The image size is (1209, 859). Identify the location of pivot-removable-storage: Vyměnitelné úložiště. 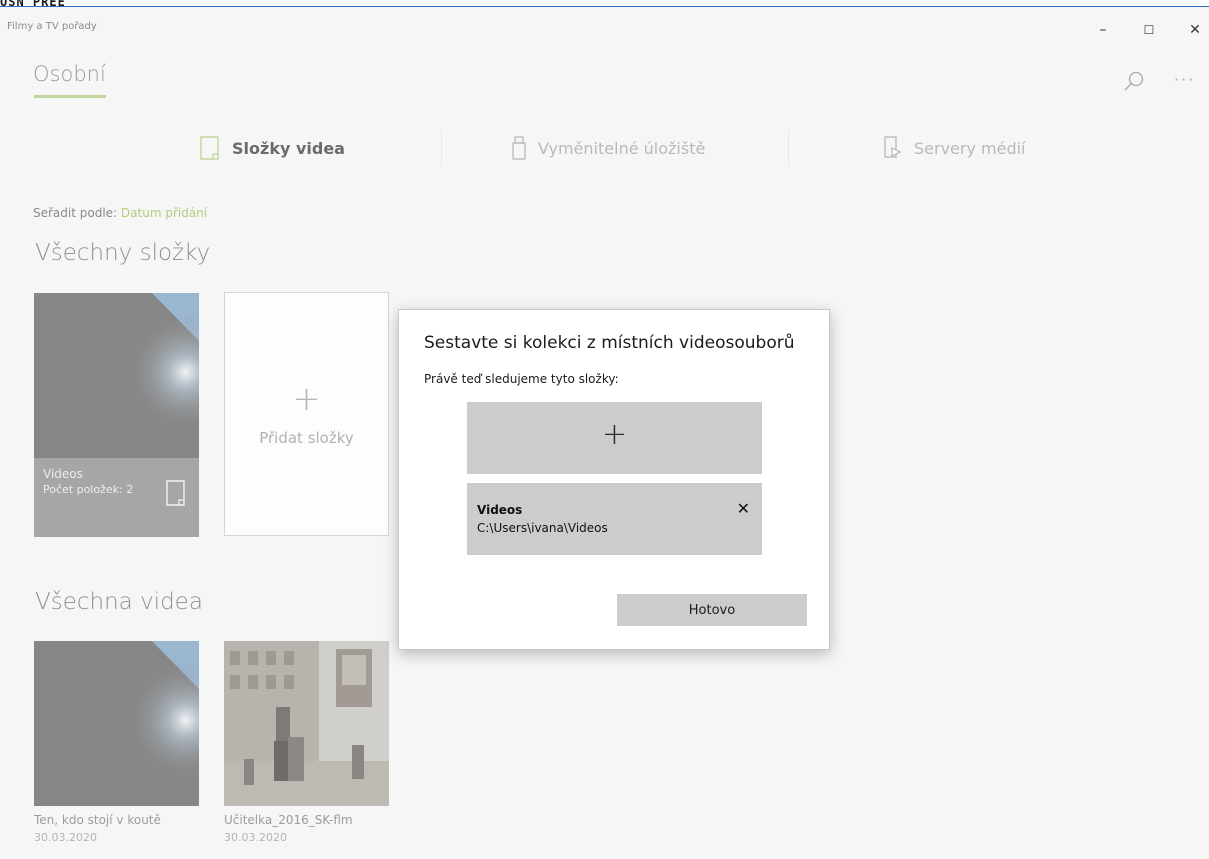
(608, 148).